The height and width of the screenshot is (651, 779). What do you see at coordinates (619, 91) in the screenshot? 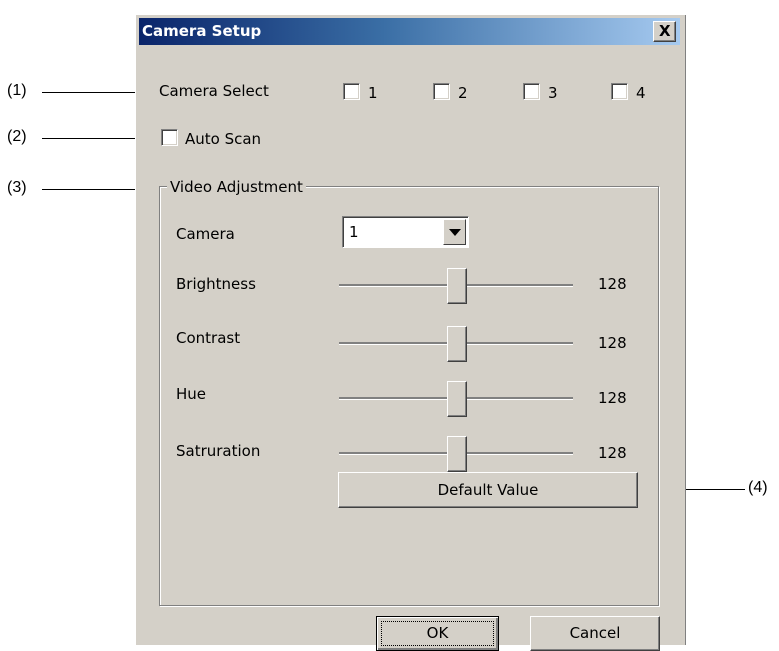
I see `camera-4-checkbox` at bounding box center [619, 91].